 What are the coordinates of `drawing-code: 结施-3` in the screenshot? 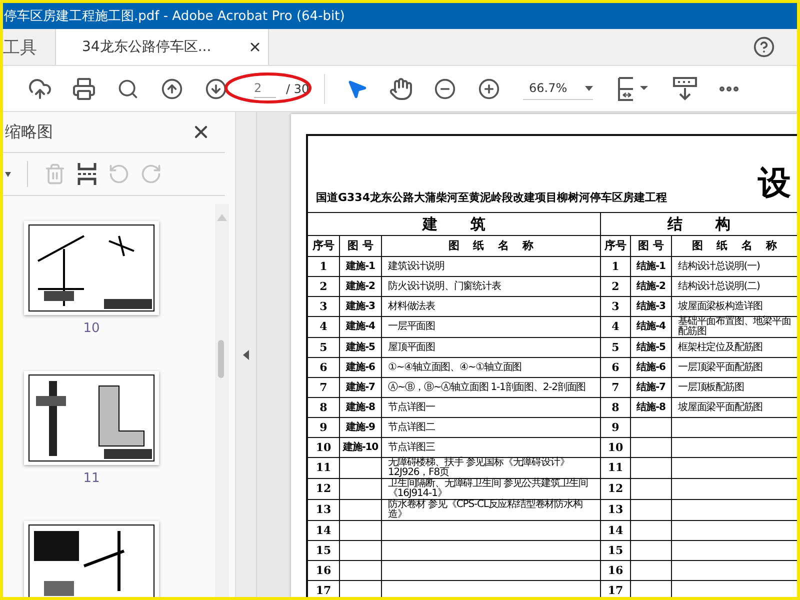 It's located at (651, 306).